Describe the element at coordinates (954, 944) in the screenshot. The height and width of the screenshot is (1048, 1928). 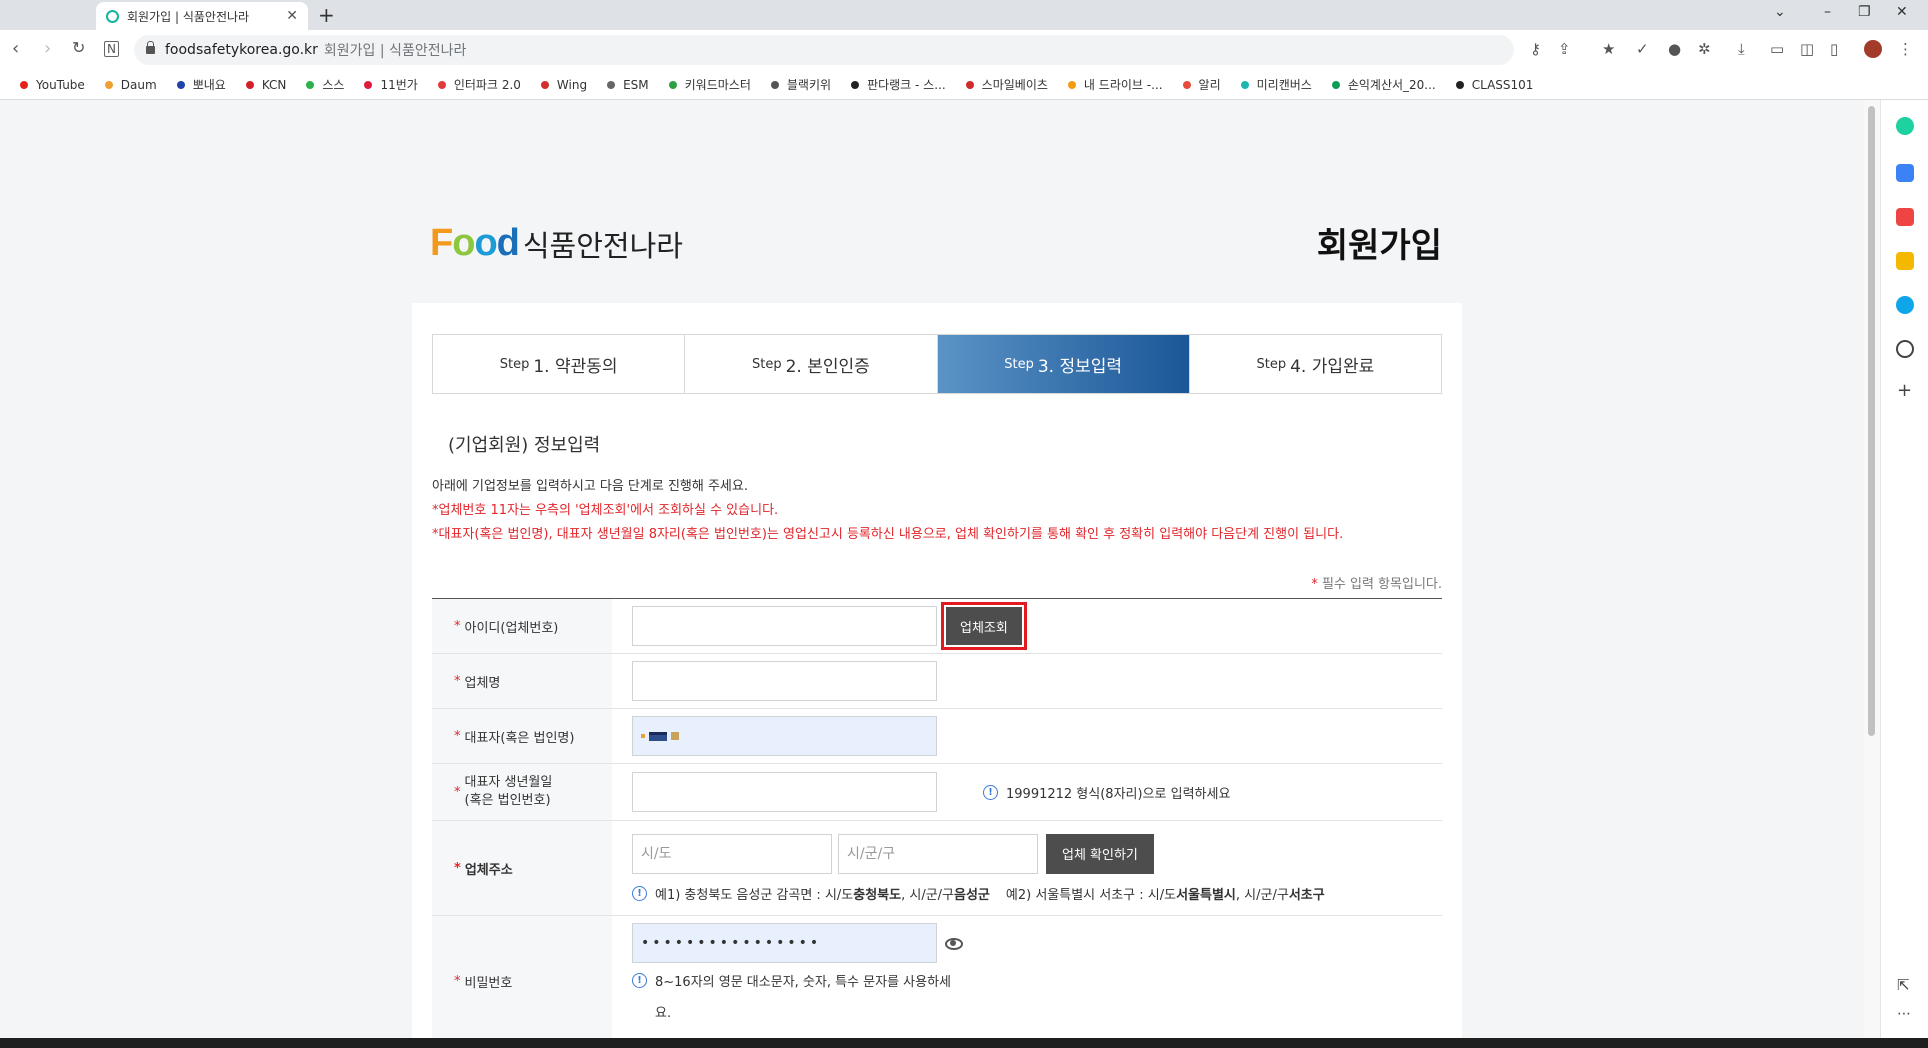
I see `show-password-eye-icon` at that location.